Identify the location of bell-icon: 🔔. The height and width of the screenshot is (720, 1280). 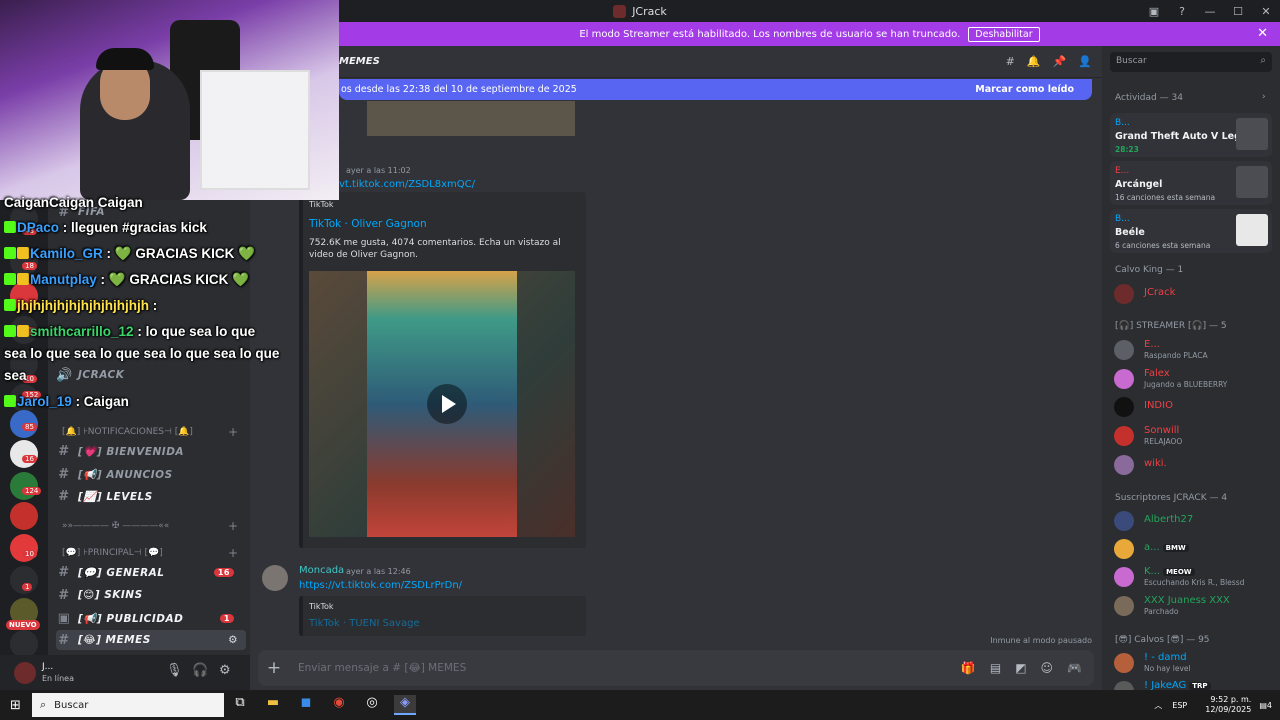
(1034, 61).